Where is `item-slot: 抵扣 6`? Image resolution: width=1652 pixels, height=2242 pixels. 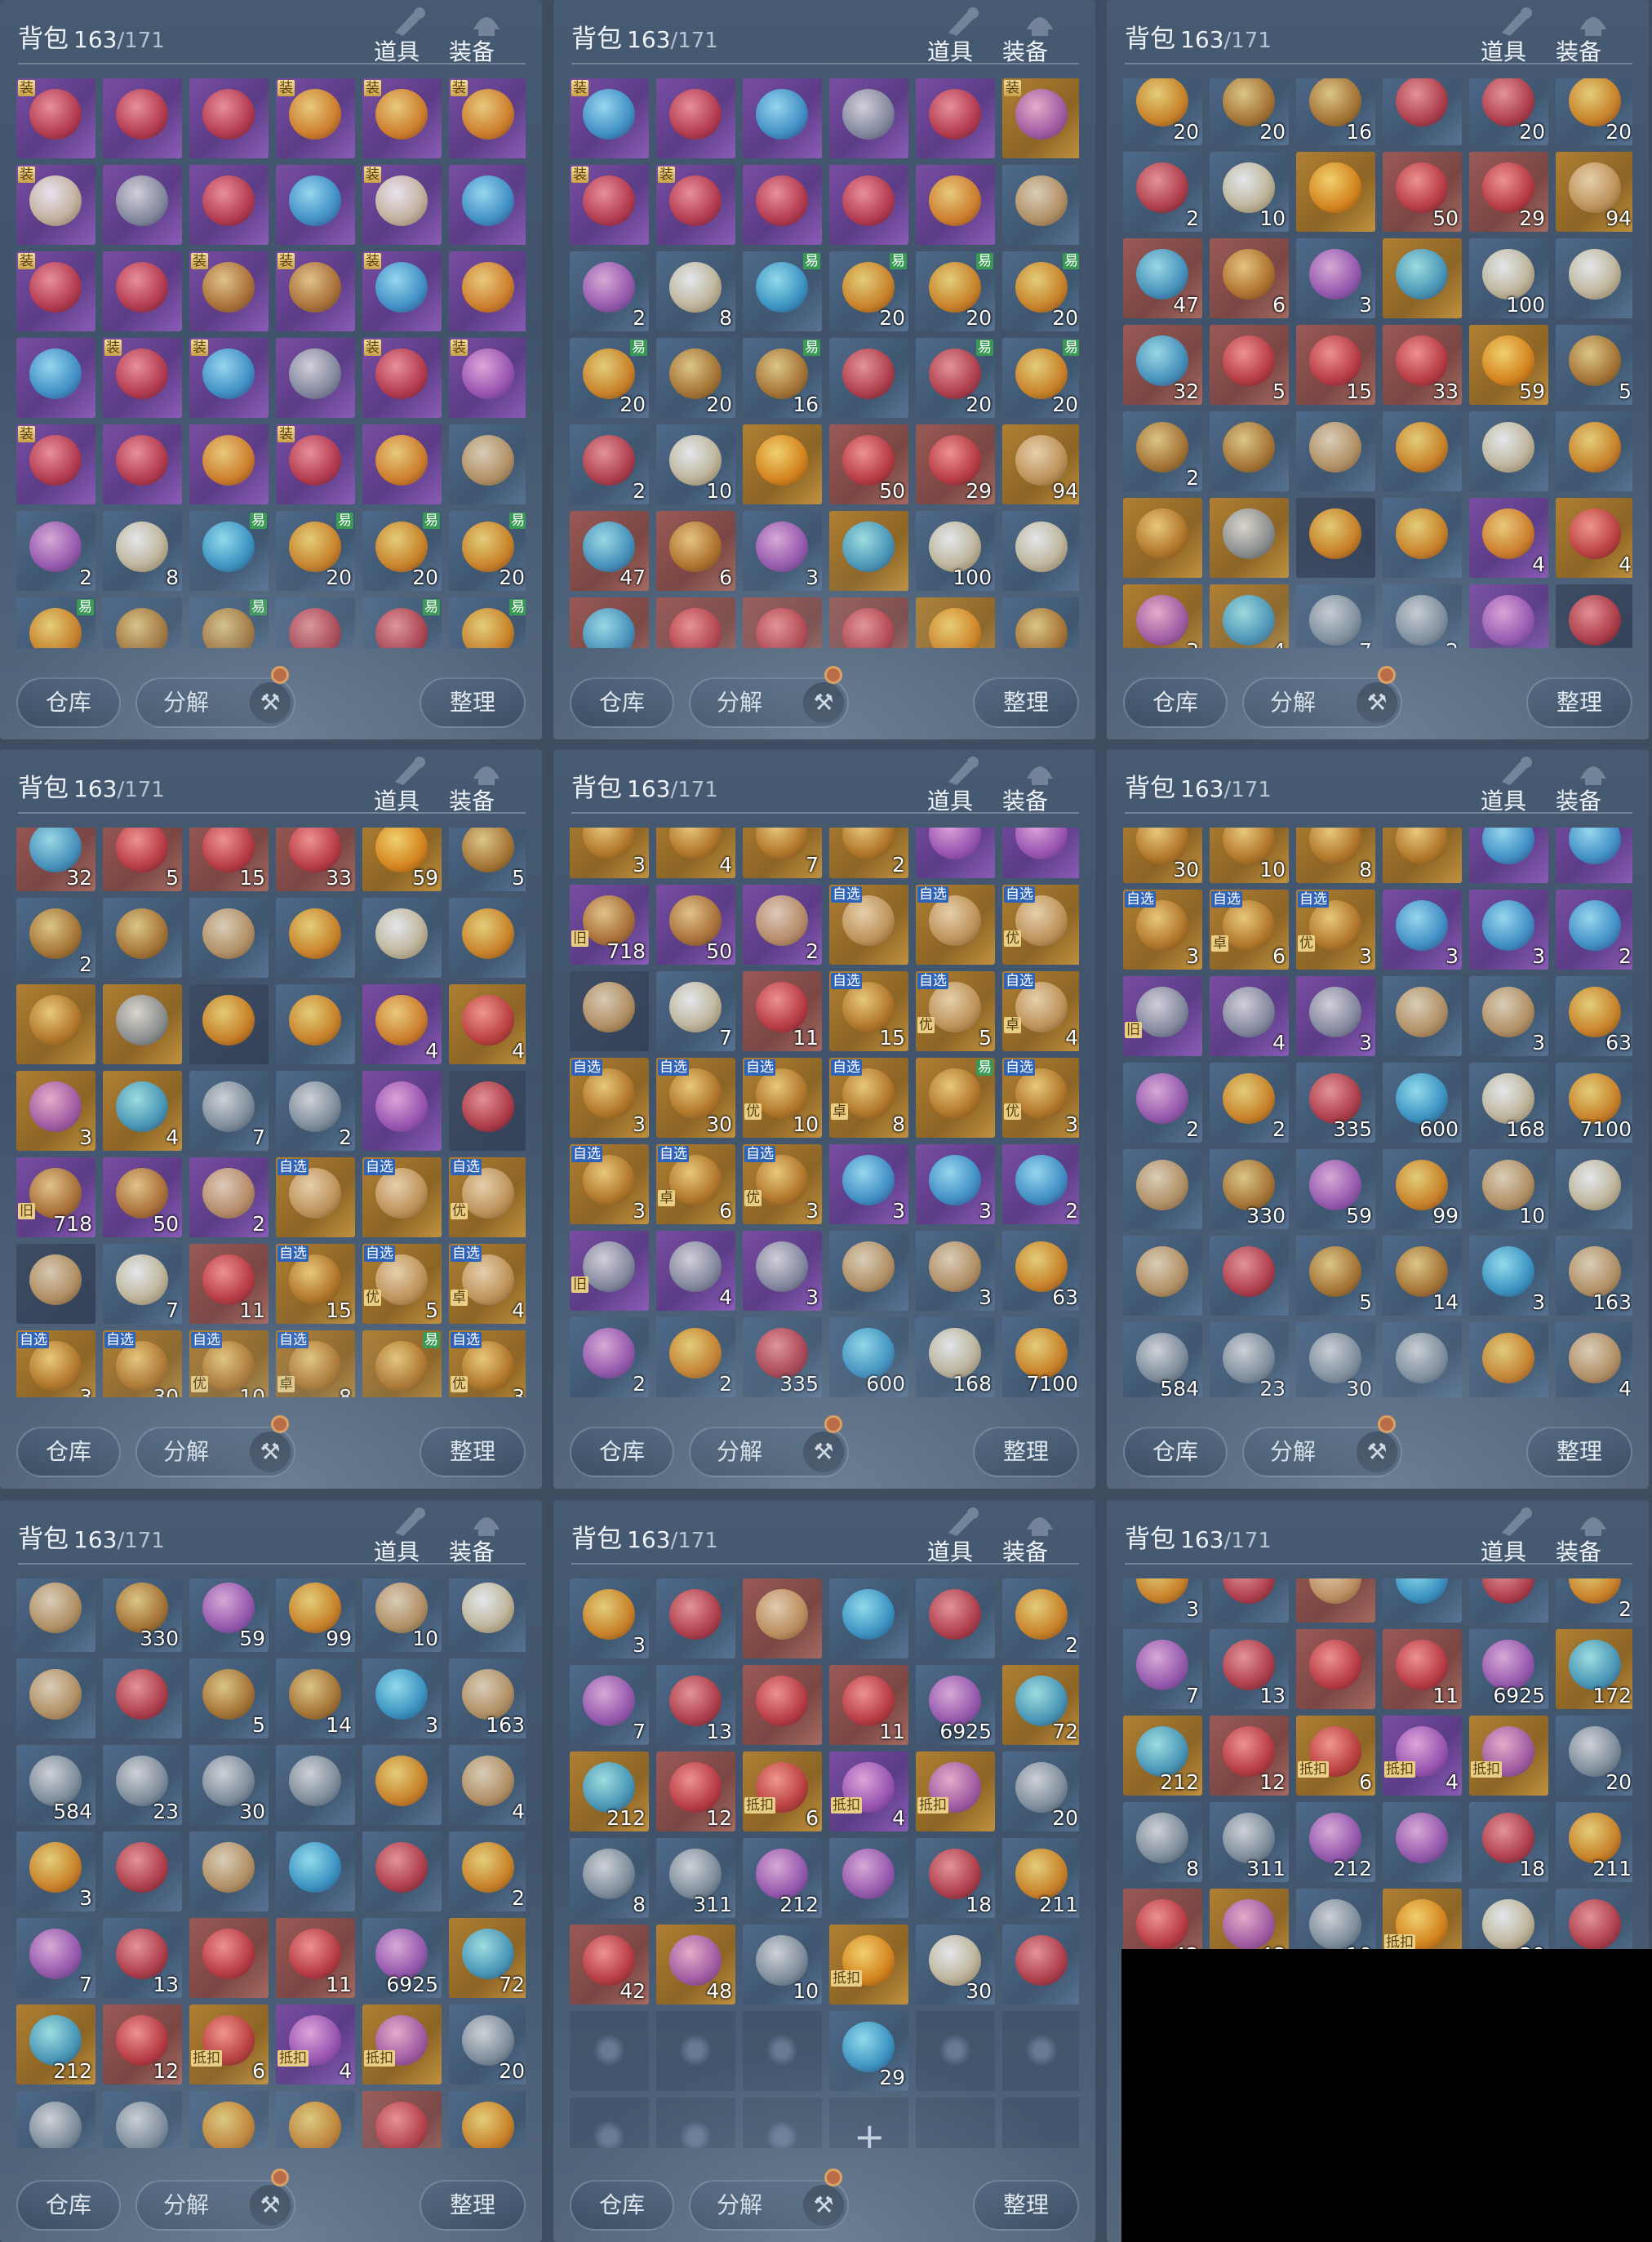
item-slot: 抵扣 6 is located at coordinates (229, 2044).